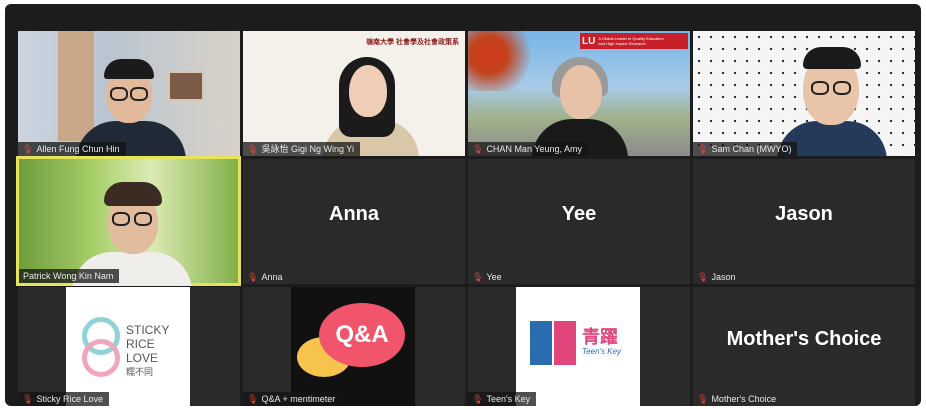 This screenshot has height=409, width=926. Describe the element at coordinates (804, 339) in the screenshot. I see `participant-display-name: Mother's Choice` at that location.